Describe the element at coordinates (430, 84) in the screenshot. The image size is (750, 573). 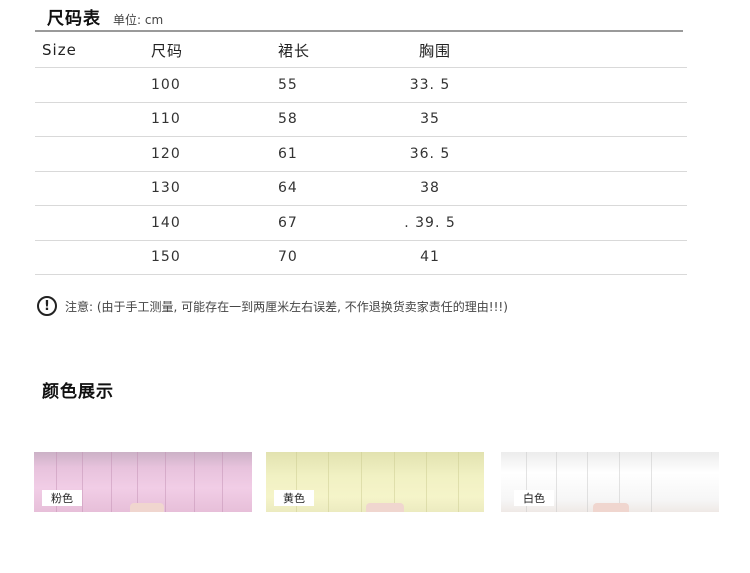
I see `table-cell: 33. 5` at that location.